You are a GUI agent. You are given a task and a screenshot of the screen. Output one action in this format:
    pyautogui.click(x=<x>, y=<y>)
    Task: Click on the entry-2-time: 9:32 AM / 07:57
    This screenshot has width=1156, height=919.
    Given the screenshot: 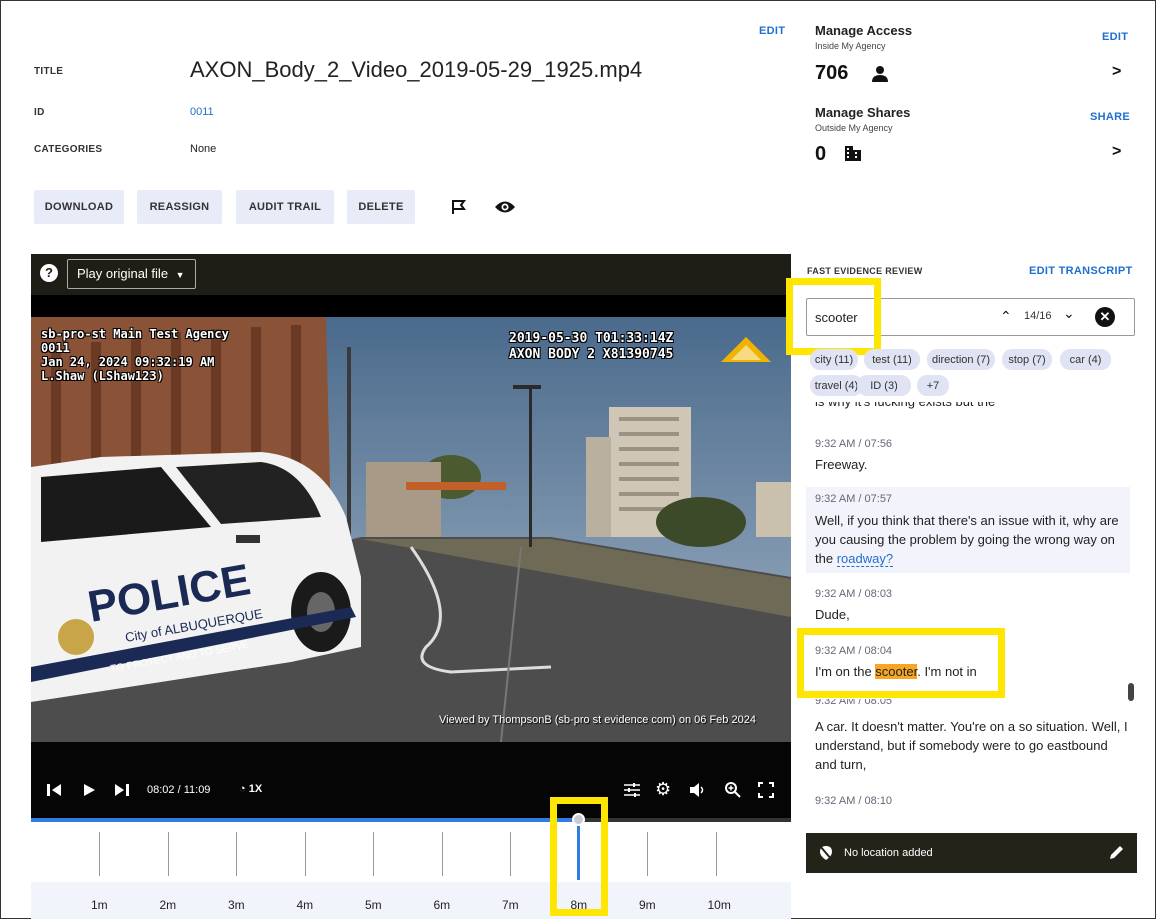 What is the action you would take?
    pyautogui.click(x=853, y=499)
    